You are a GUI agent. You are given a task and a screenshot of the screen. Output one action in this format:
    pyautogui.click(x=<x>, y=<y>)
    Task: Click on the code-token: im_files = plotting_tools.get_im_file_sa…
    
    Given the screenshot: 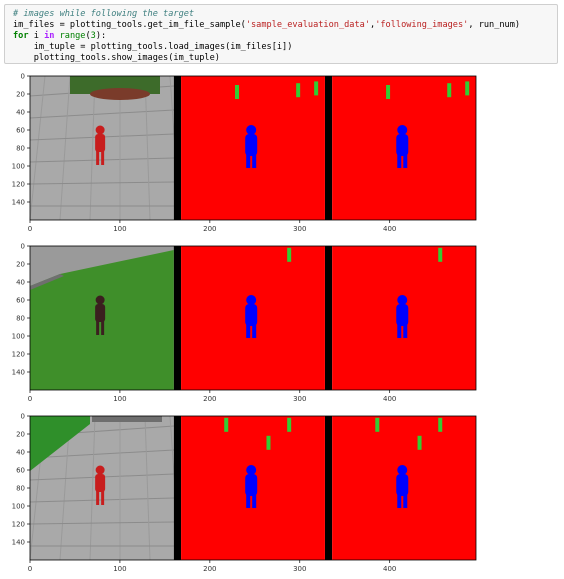 What is the action you would take?
    pyautogui.click(x=129, y=25)
    